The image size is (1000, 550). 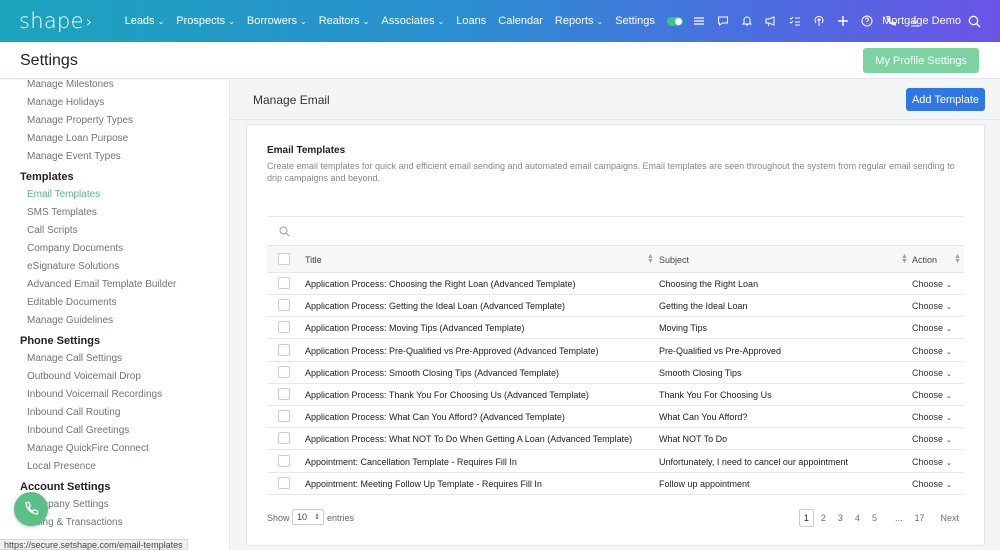 I want to click on page-button: 17, so click(x=919, y=518).